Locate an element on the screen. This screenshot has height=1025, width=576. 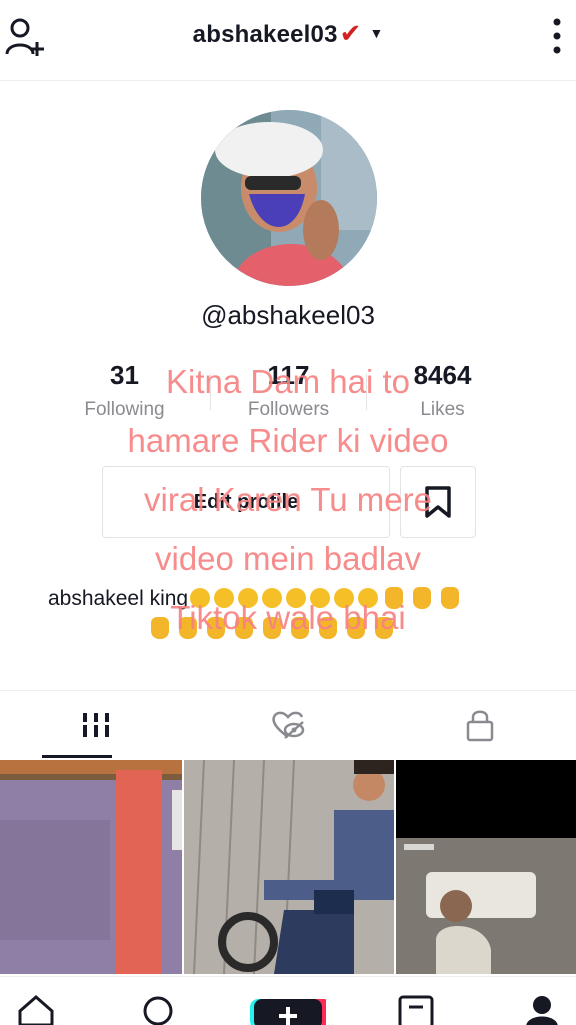
favorites-button is located at coordinates (438, 502).